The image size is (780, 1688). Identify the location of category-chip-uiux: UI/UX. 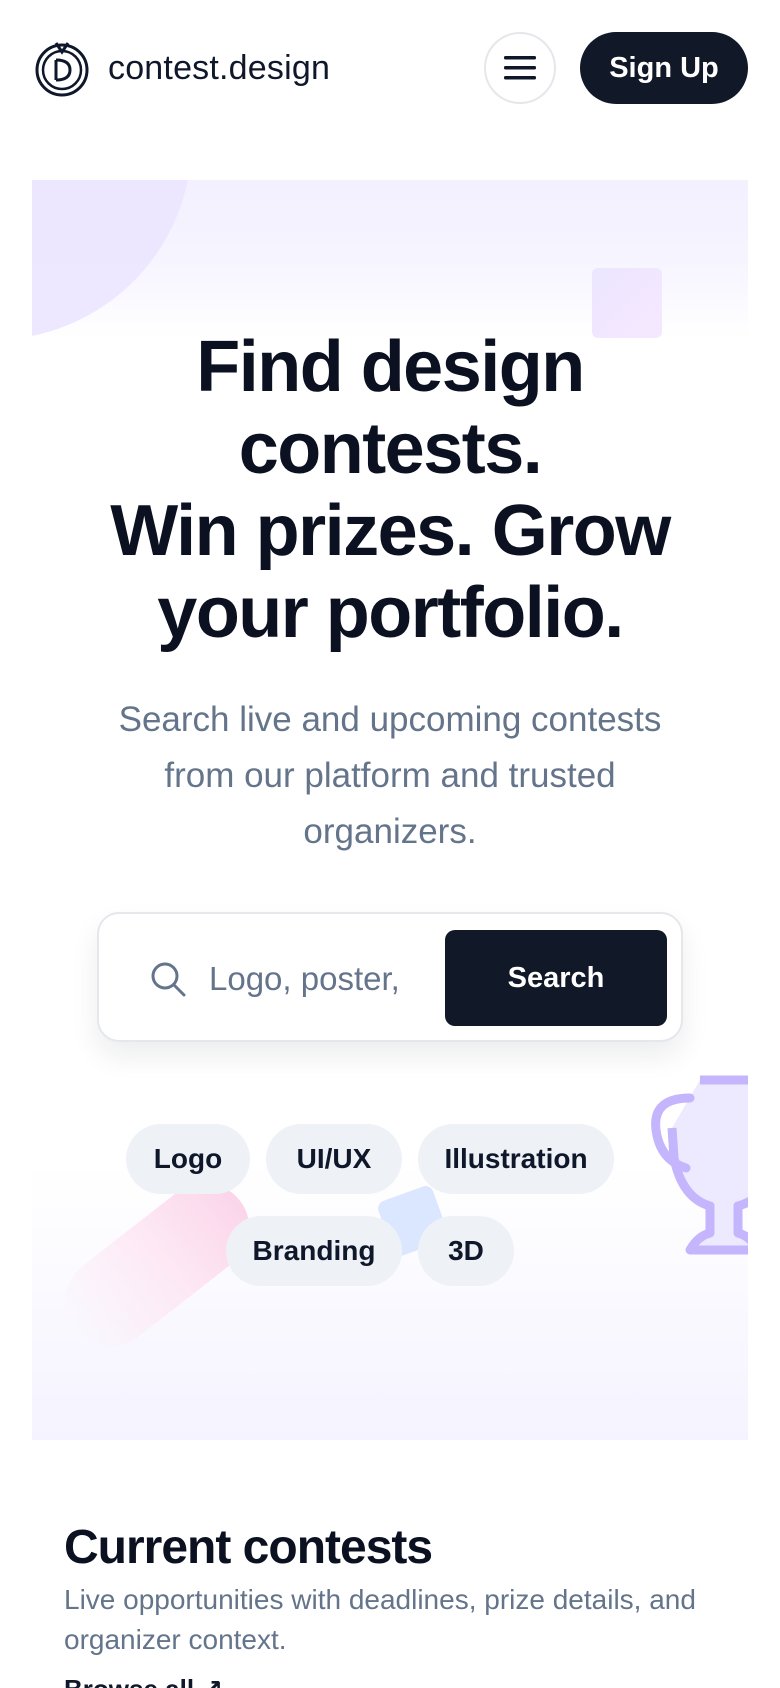
(334, 1159).